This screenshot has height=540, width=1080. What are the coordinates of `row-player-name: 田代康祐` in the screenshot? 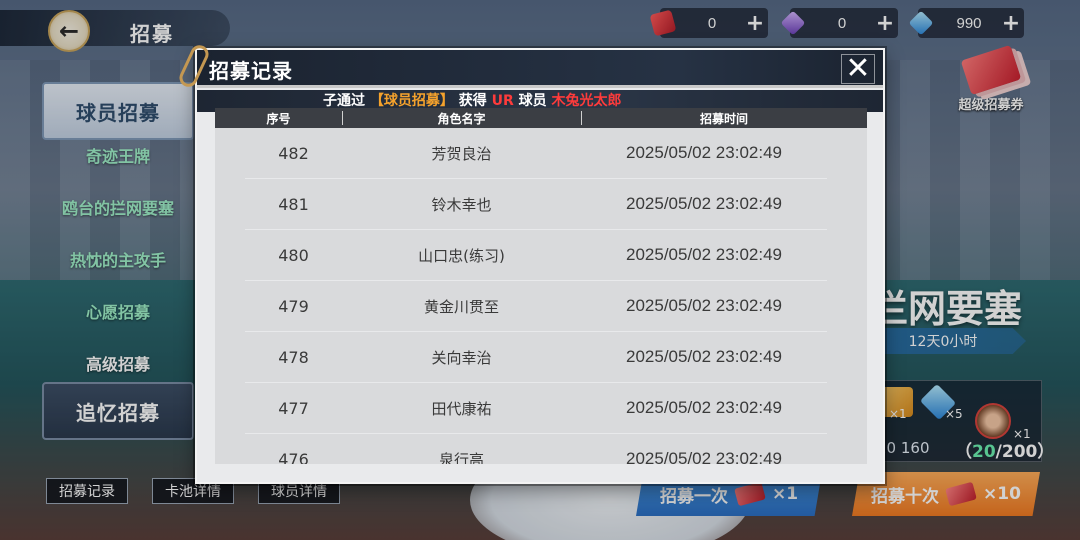 It's located at (461, 408).